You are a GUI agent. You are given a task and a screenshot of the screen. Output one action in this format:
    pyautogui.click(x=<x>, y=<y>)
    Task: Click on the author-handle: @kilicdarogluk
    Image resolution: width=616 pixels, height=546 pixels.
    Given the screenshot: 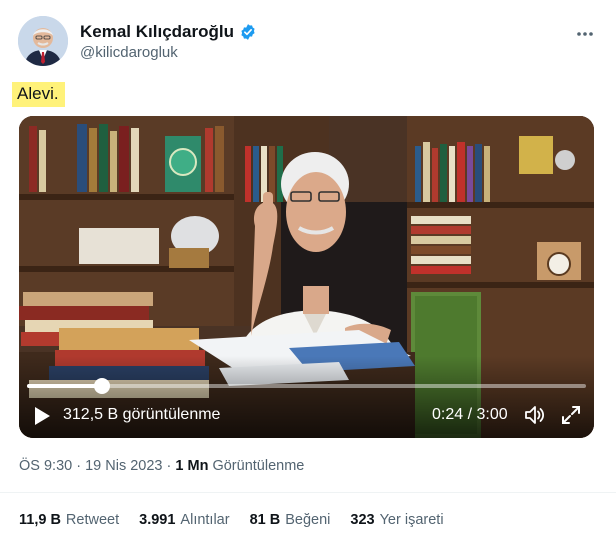 What is the action you would take?
    pyautogui.click(x=129, y=52)
    